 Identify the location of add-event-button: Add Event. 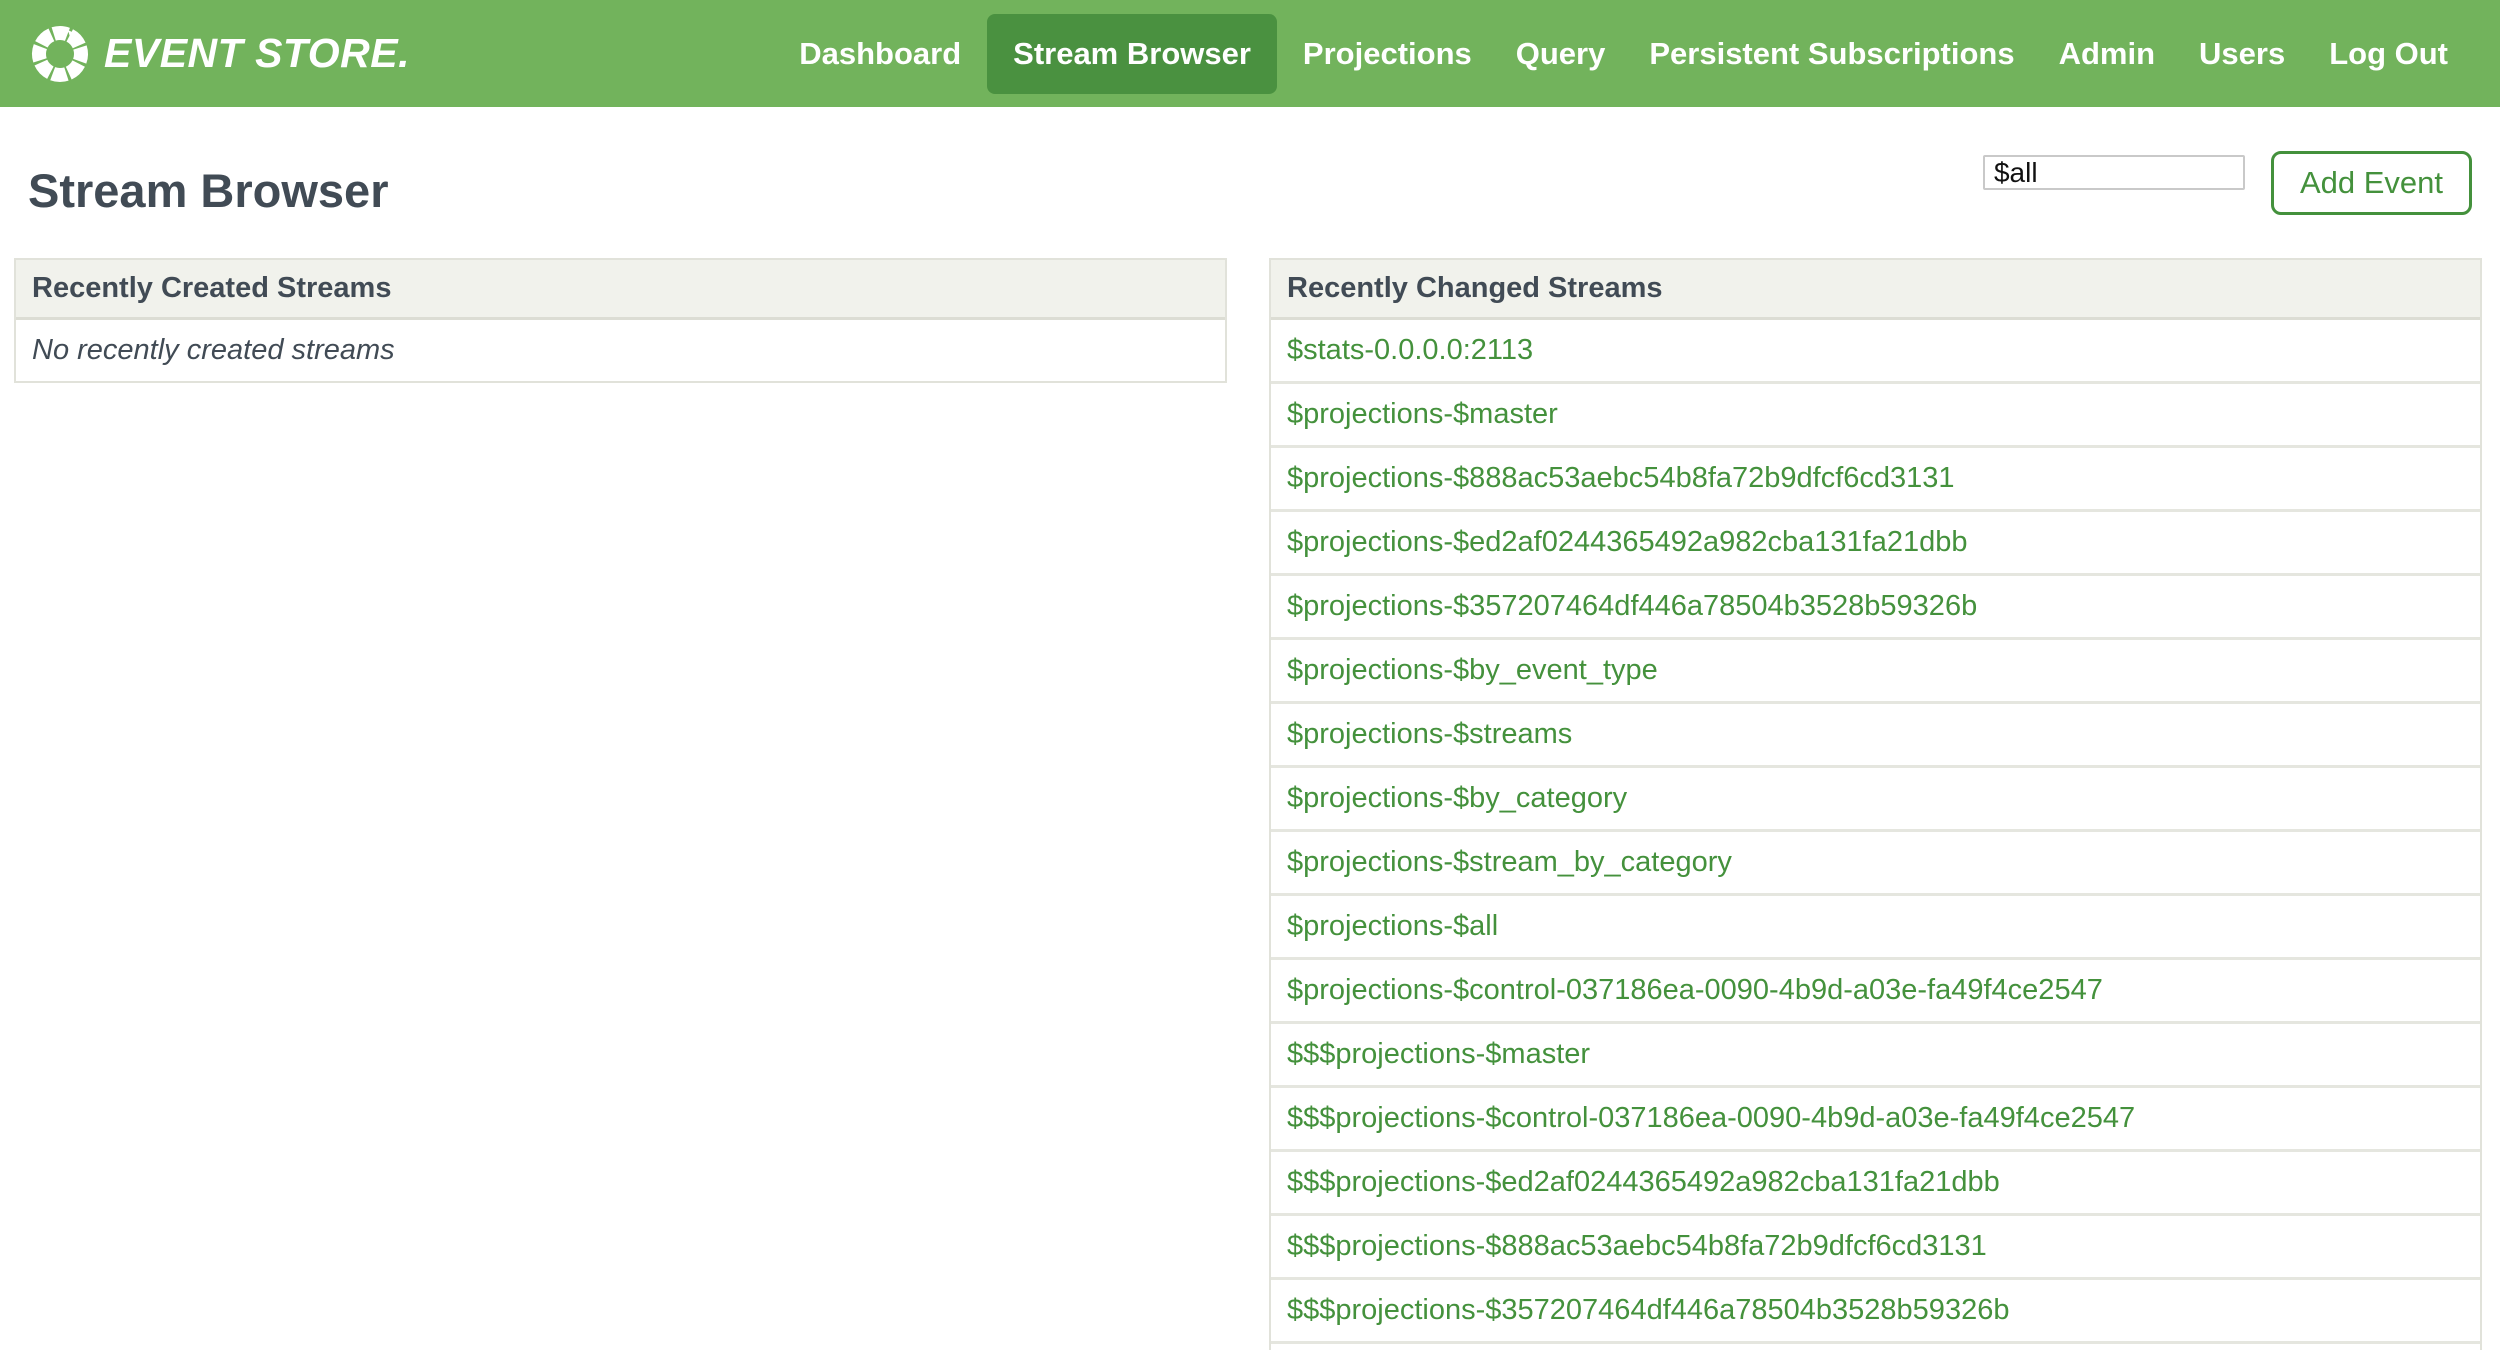
(2371, 183).